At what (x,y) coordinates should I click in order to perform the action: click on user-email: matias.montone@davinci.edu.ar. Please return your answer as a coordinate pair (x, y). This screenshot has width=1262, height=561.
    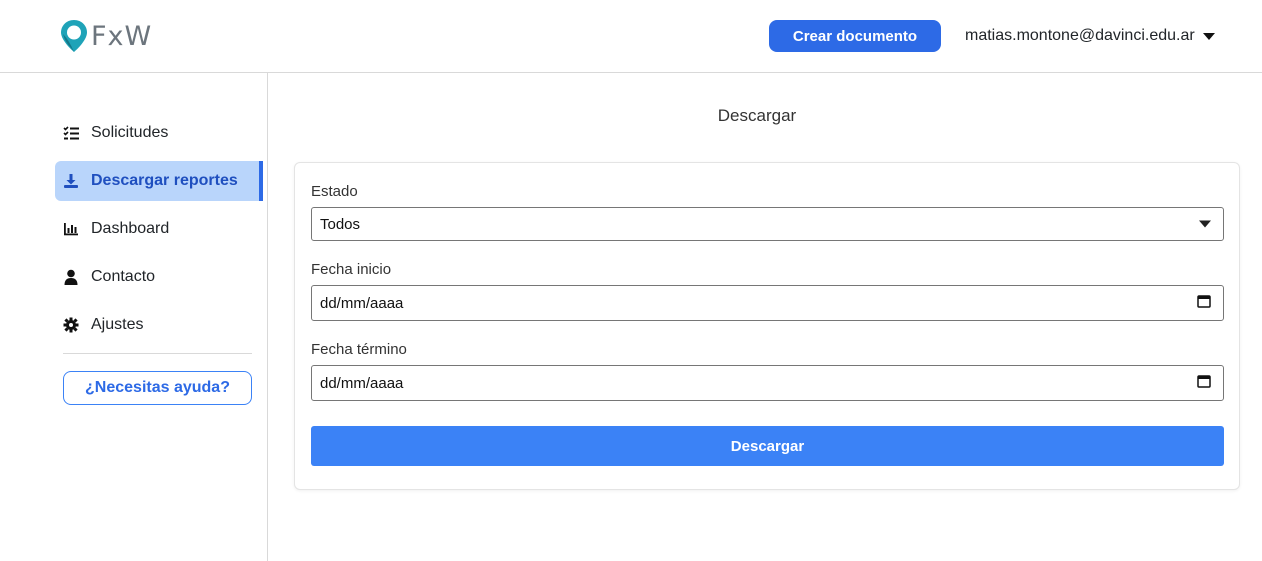
    Looking at the image, I should click on (1080, 35).